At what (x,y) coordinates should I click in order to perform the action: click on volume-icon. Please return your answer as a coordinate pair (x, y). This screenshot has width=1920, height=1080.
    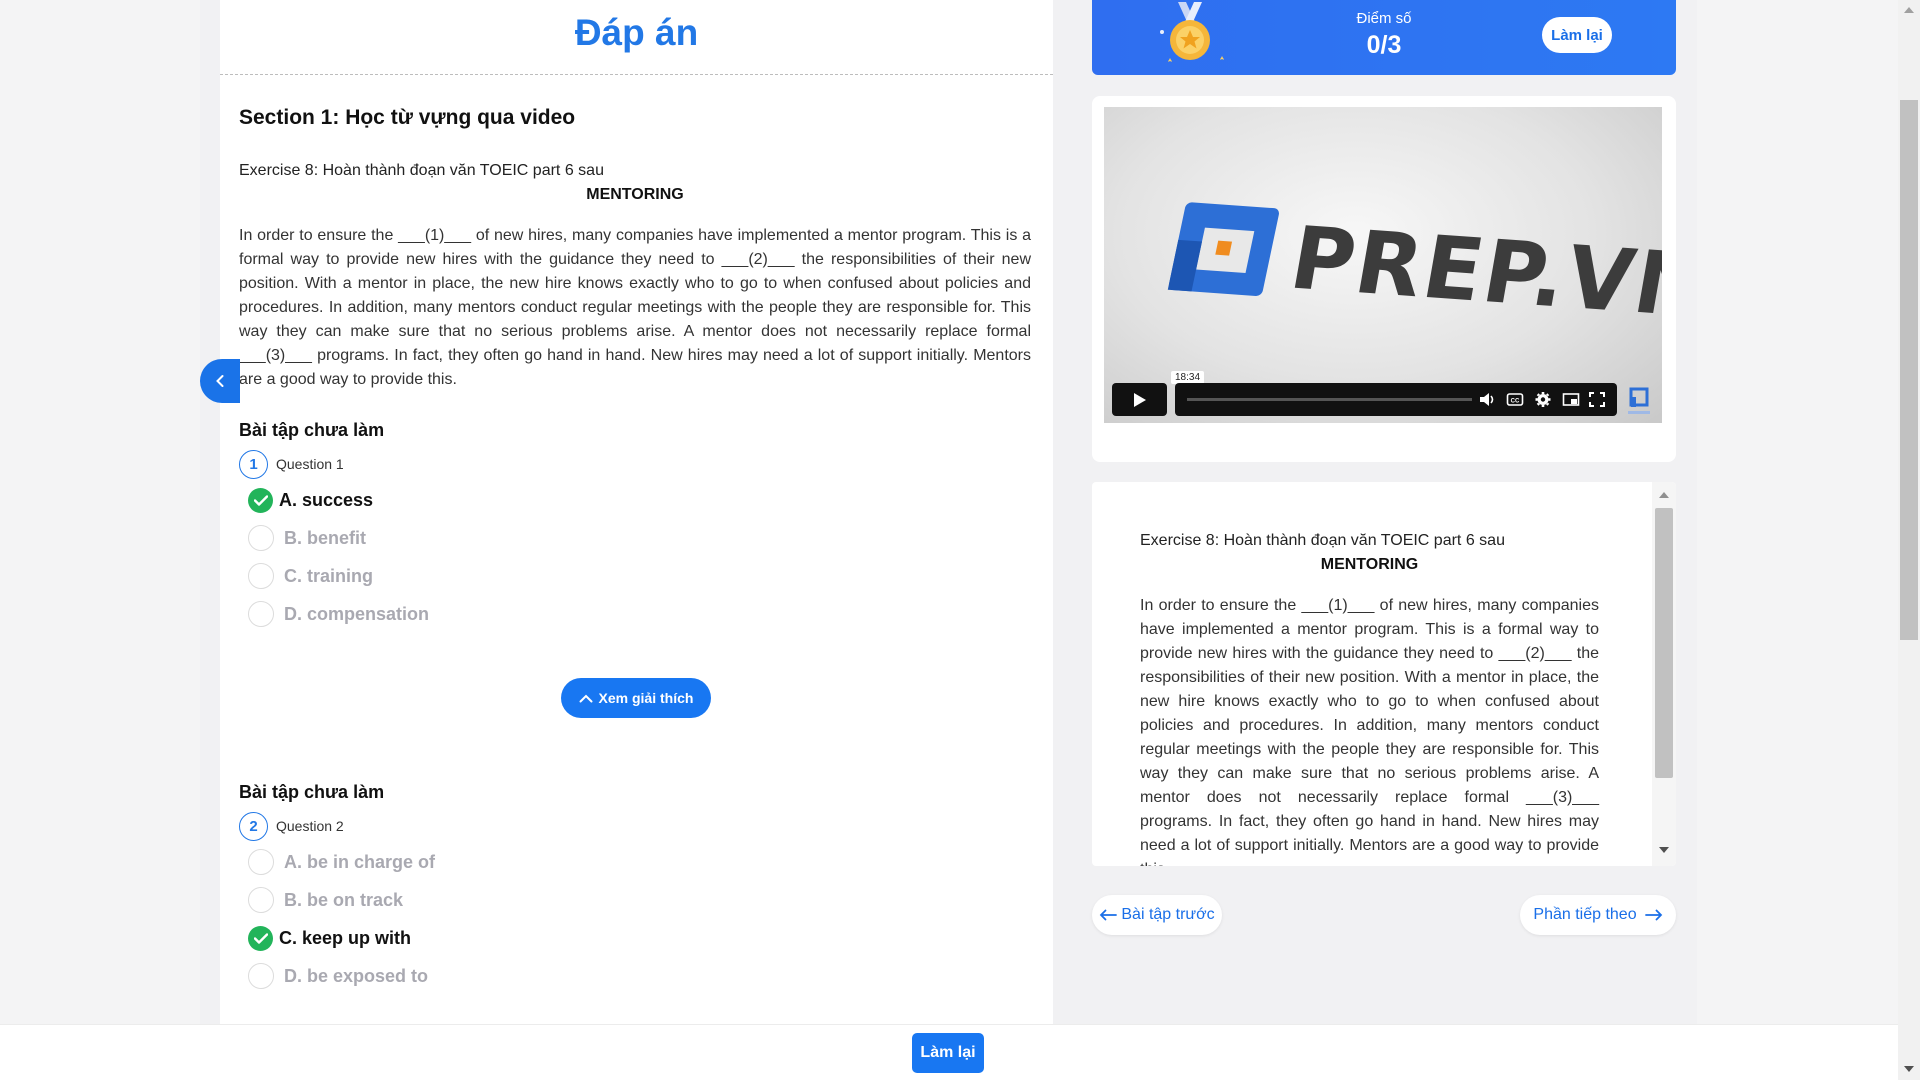
    Looking at the image, I should click on (1487, 399).